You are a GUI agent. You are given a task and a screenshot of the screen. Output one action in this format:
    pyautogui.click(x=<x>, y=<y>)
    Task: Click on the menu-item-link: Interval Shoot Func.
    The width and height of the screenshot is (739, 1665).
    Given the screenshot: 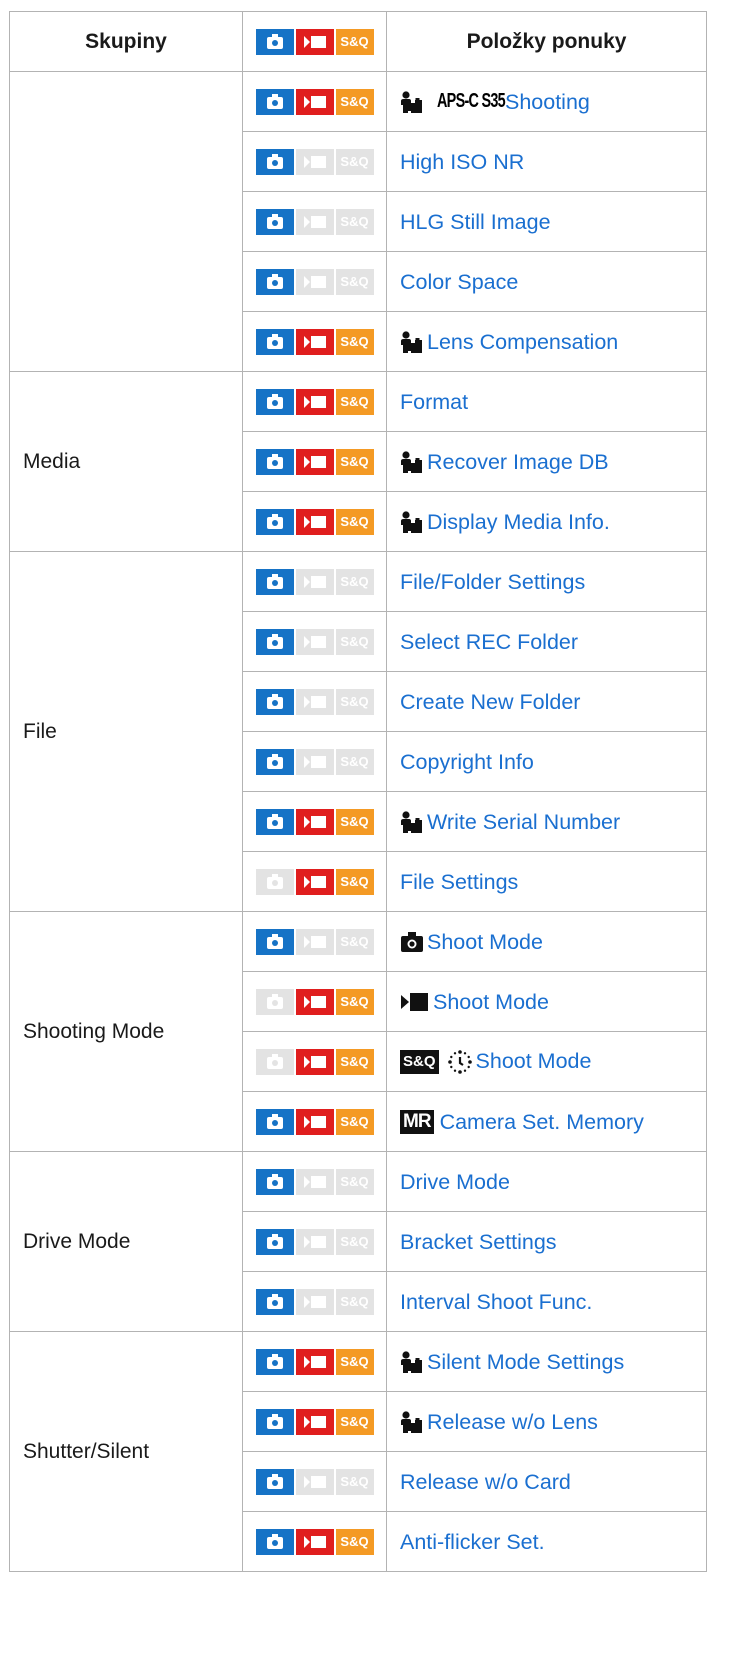 What is the action you would take?
    pyautogui.click(x=496, y=1301)
    